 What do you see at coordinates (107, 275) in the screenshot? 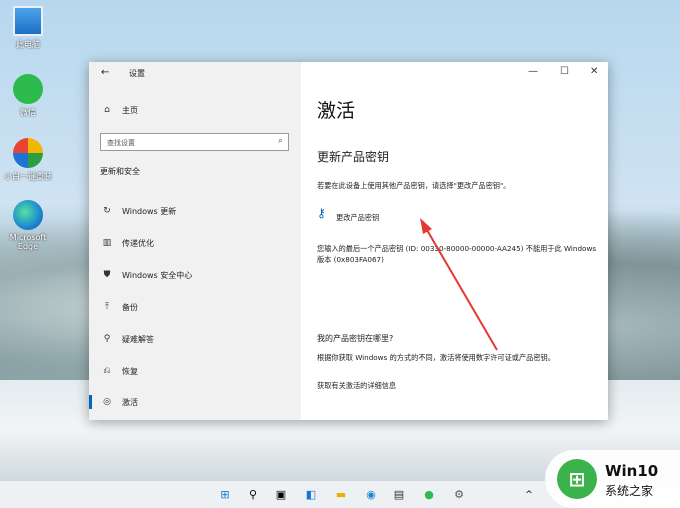
I see `shield-icon: ⛊` at bounding box center [107, 275].